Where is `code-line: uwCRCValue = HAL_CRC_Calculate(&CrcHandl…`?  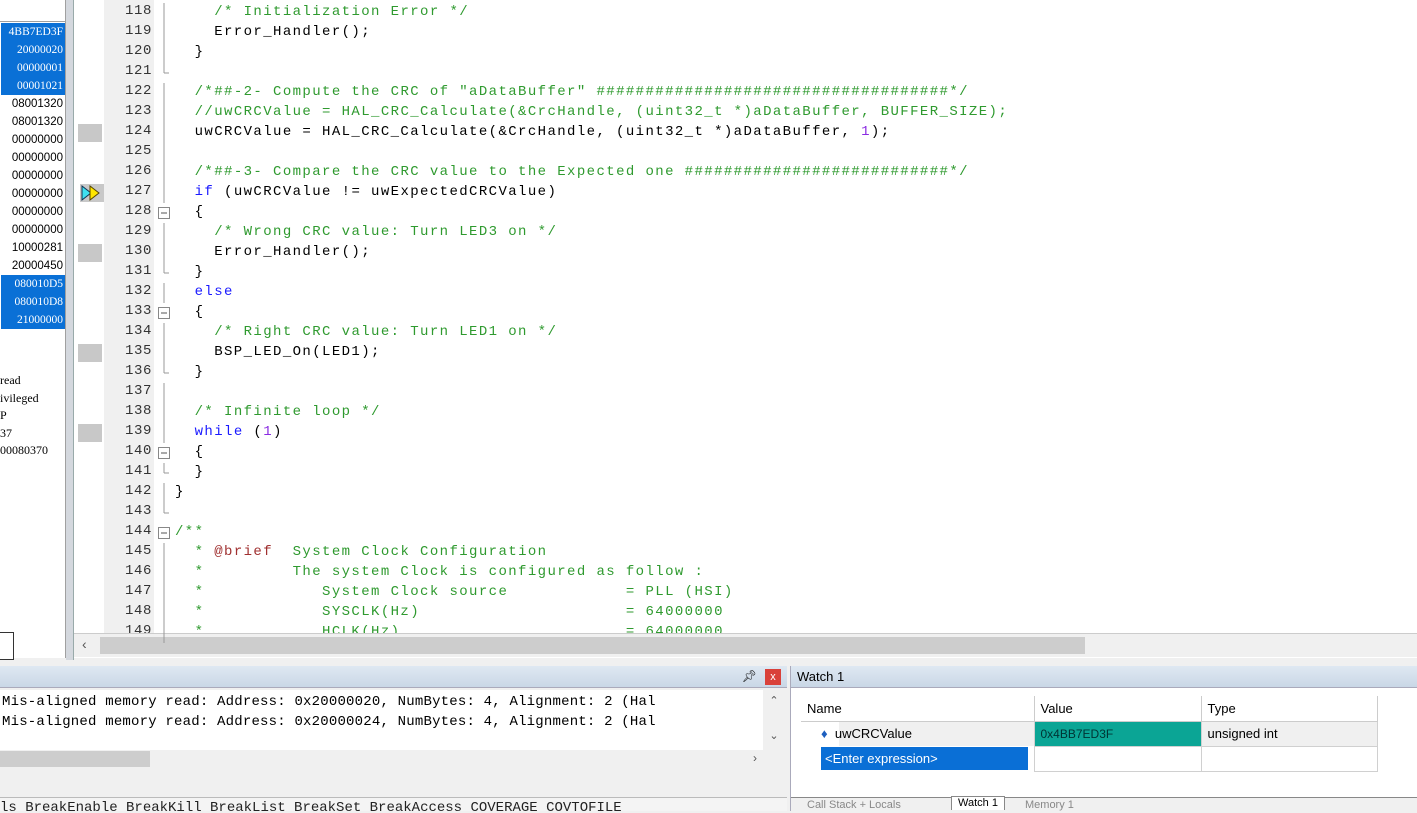
code-line: uwCRCValue = HAL_CRC_Calculate(&CrcHandl… is located at coordinates (533, 132).